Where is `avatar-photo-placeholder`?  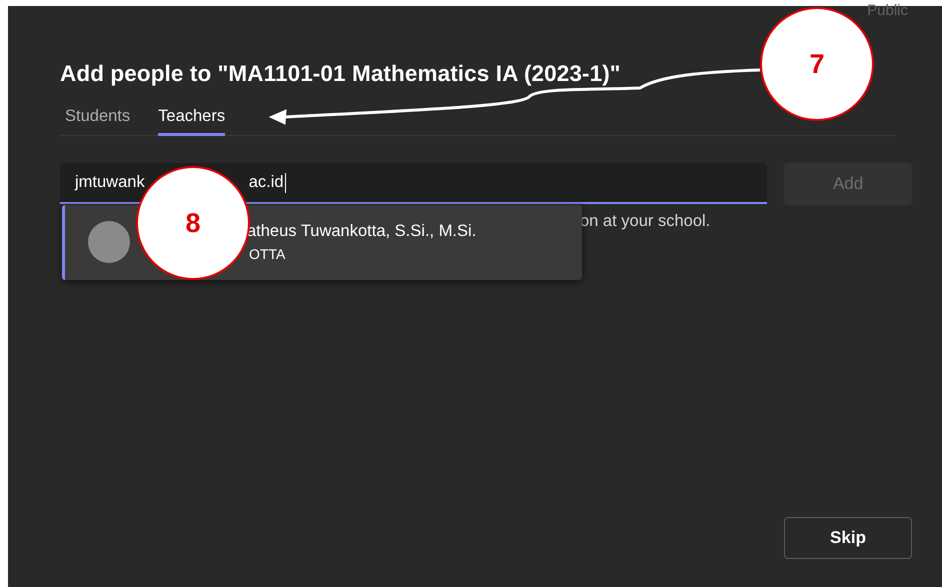
avatar-photo-placeholder is located at coordinates (109, 242).